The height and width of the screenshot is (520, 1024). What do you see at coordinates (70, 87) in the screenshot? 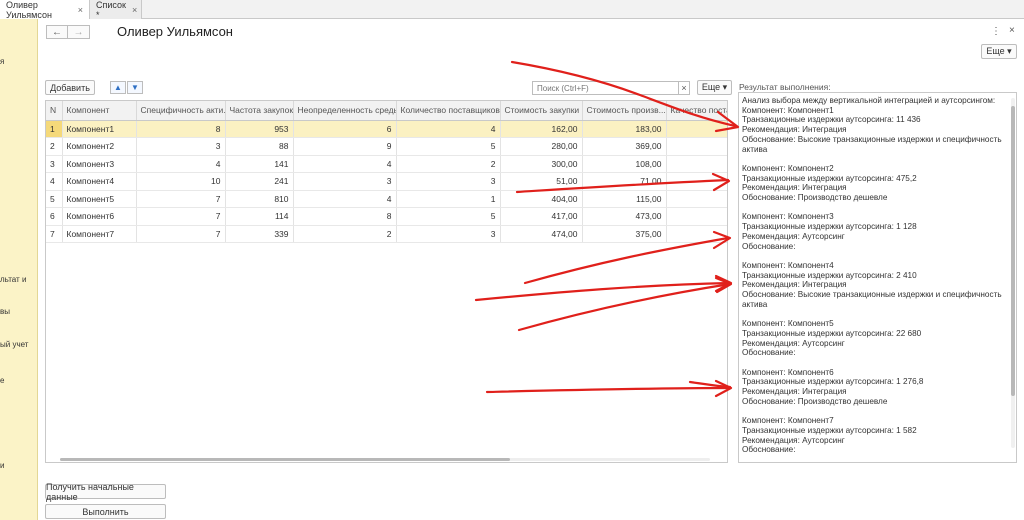
I see `add-button: Добавить` at bounding box center [70, 87].